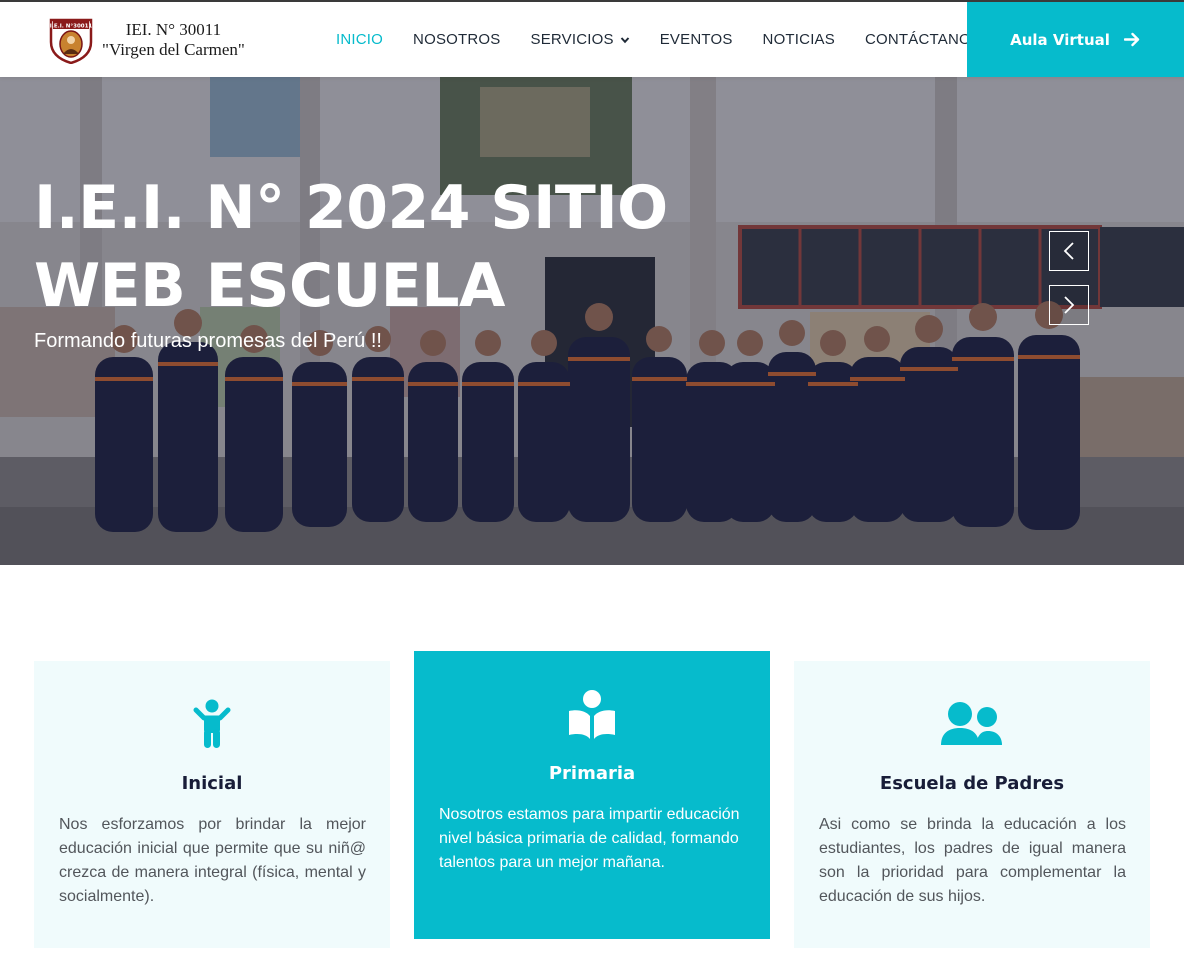 This screenshot has width=1184, height=955. What do you see at coordinates (572, 39) in the screenshot?
I see `nav-item-label: SERVICIOS` at bounding box center [572, 39].